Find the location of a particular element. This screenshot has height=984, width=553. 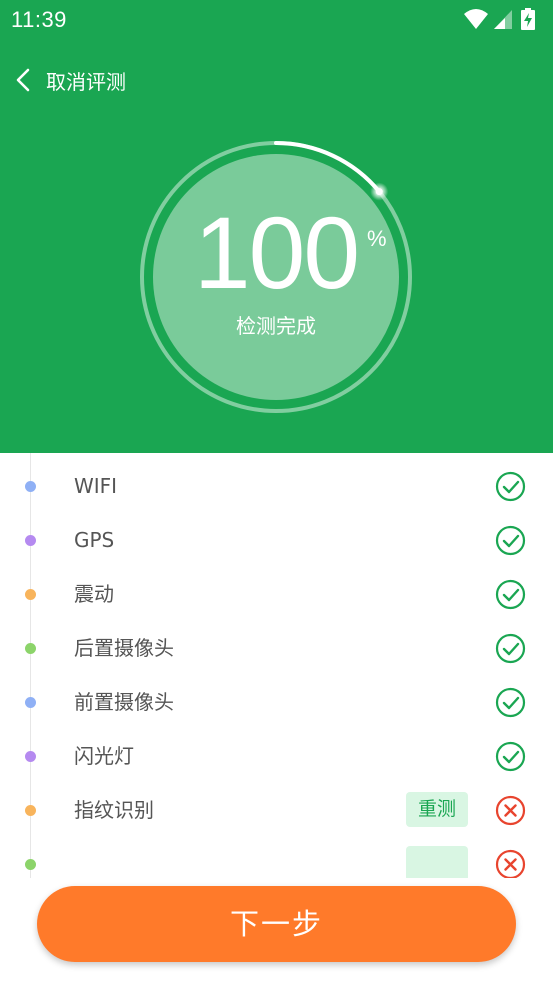

topbar: 取消评测 is located at coordinates (276, 80).